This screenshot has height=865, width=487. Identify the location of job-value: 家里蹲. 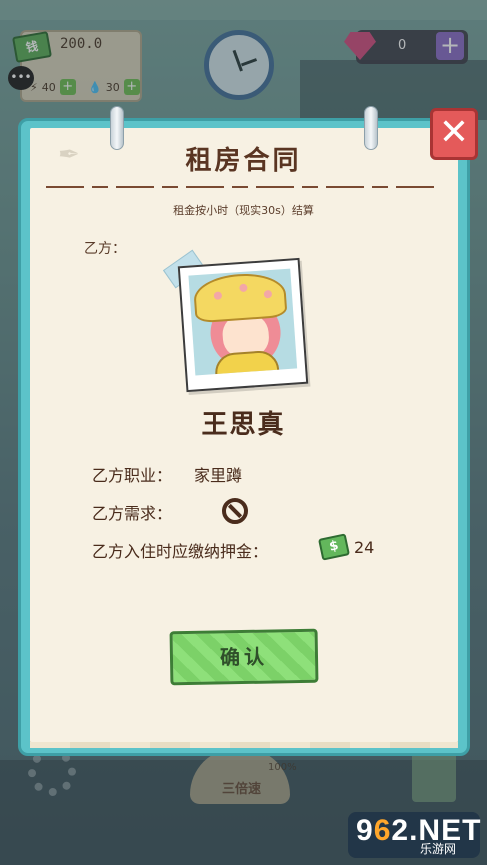
(218, 475).